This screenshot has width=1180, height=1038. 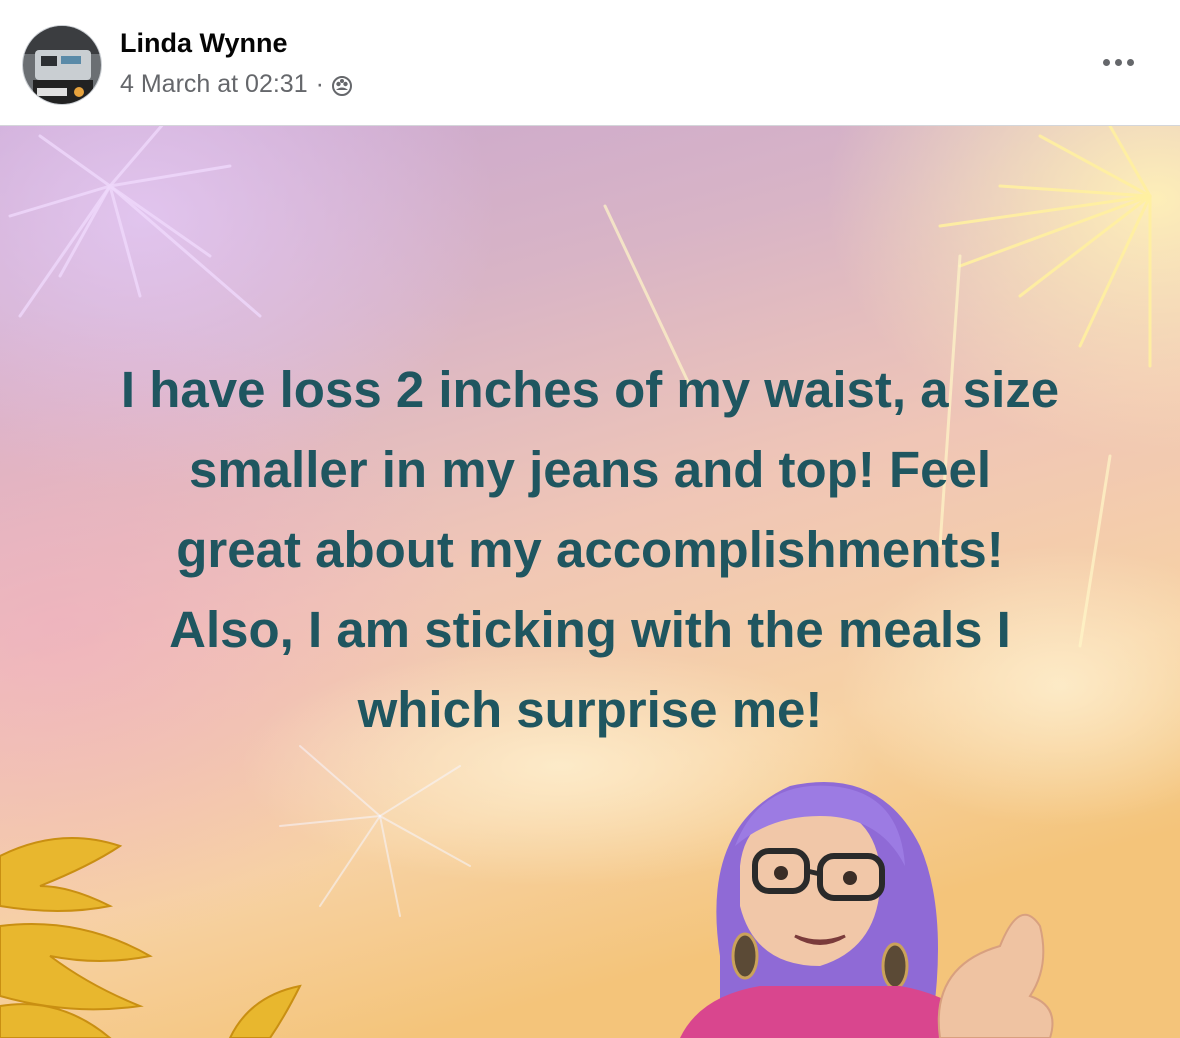 What do you see at coordinates (214, 84) in the screenshot?
I see `post-timestamp: 4 March at 02:31` at bounding box center [214, 84].